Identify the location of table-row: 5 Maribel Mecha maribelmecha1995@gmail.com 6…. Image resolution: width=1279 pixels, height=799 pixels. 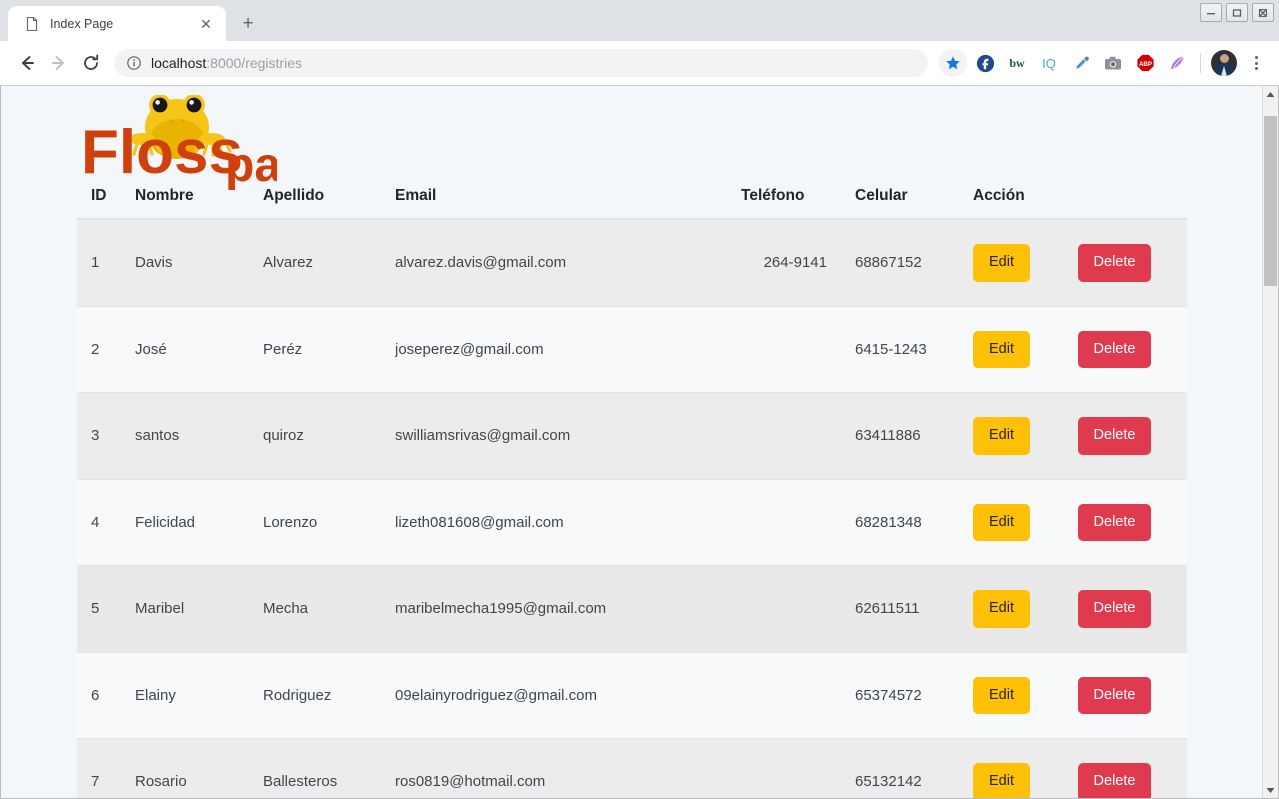
(632, 609).